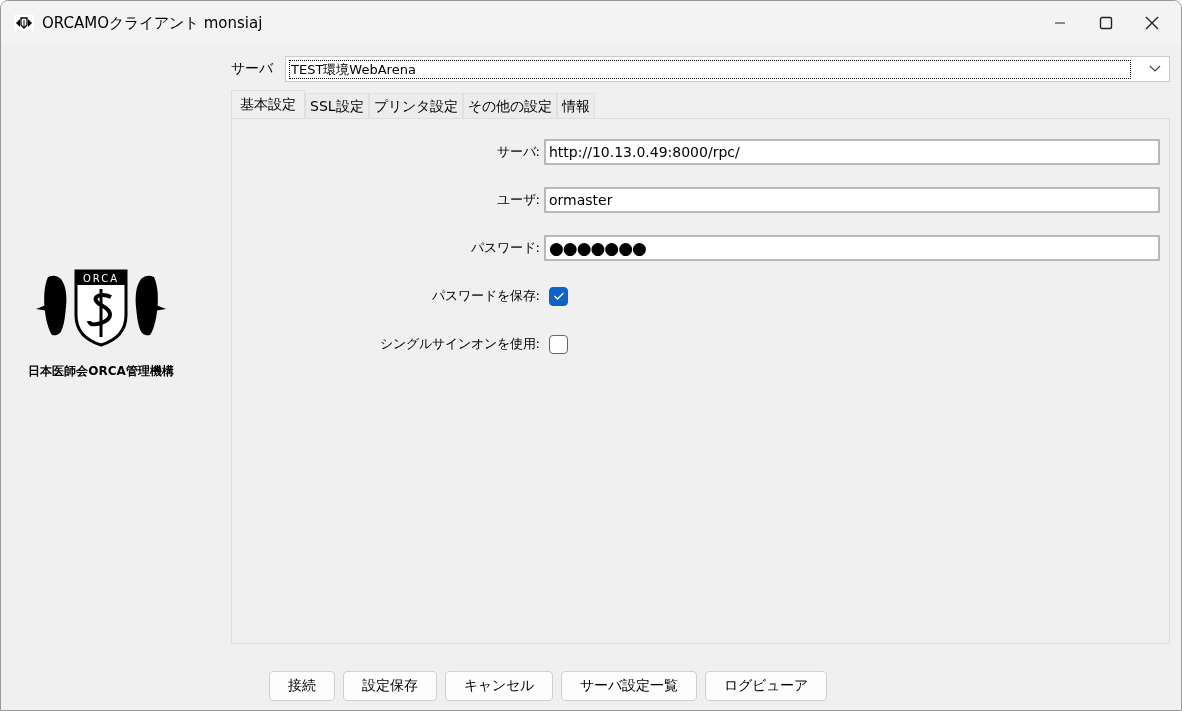  I want to click on server-dropdown: TEST環境WebArena, so click(727, 69).